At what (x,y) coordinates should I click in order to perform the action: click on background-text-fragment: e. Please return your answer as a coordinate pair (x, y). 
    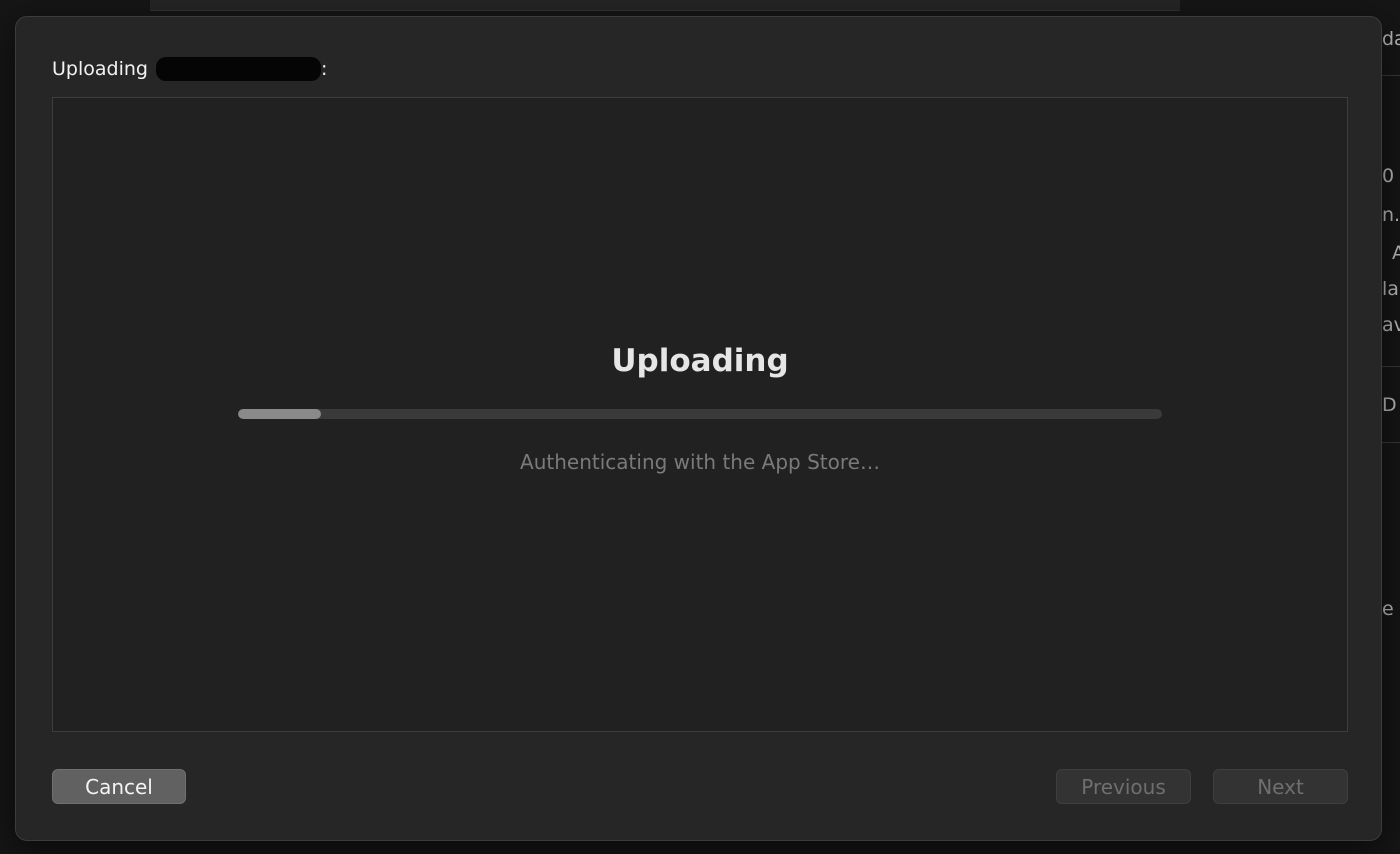
    Looking at the image, I should click on (1388, 609).